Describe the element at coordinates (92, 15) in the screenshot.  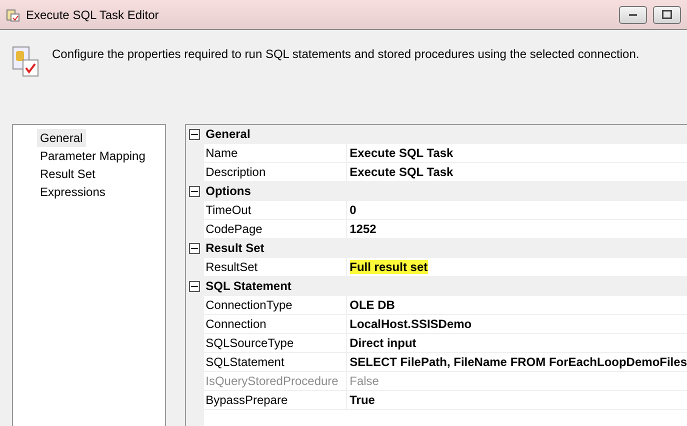
I see `window-title: Execute SQL Task Editor` at that location.